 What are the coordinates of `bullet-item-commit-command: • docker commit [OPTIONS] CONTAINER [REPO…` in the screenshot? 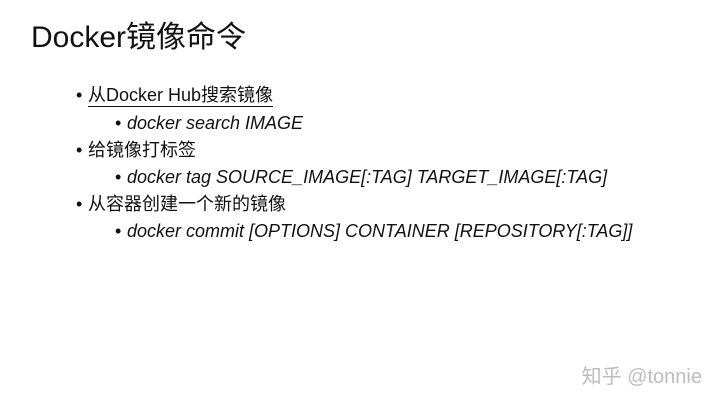 It's located at (373, 231).